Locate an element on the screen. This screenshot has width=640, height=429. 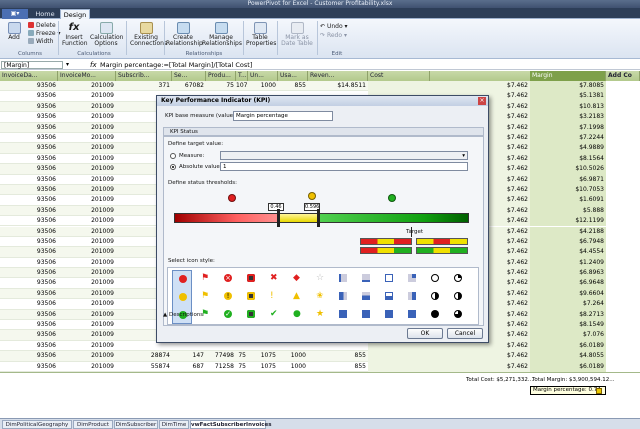
icon-style-symbols: × ! ✓ is located at coordinates (228, 297).